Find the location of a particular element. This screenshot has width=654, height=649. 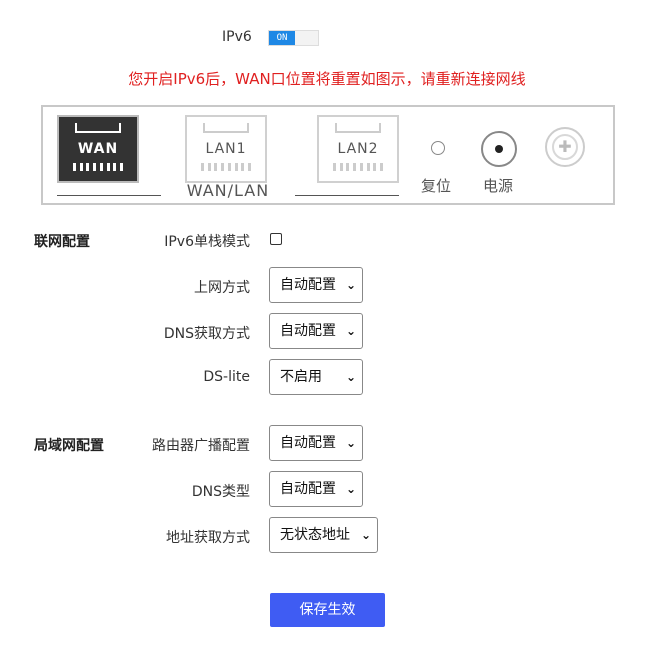

wan-port-label: WAN is located at coordinates (98, 149).